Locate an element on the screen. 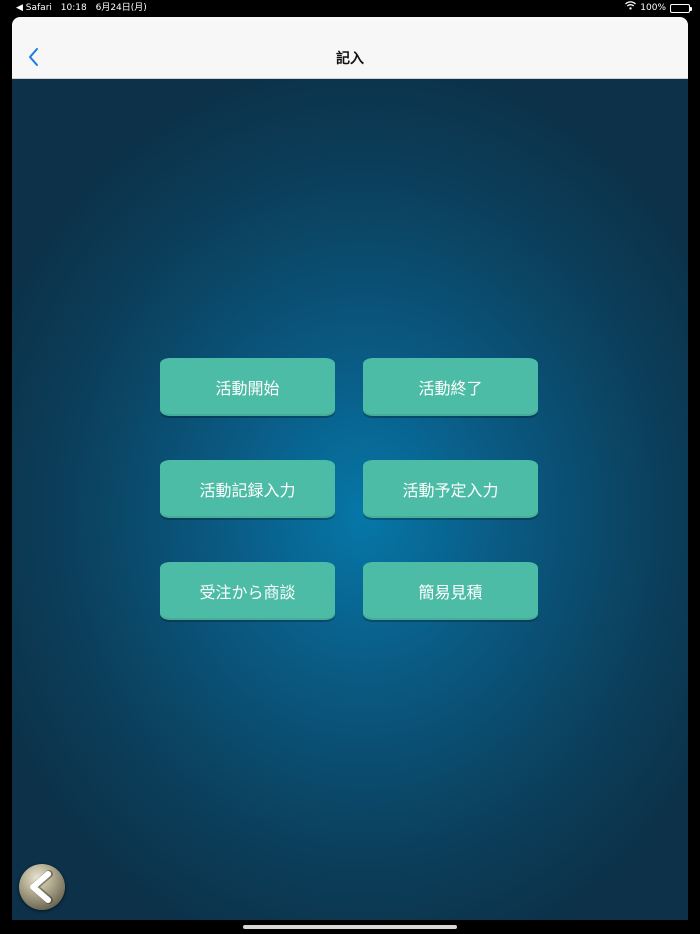 The image size is (700, 934). wifi-icon is located at coordinates (631, 8).